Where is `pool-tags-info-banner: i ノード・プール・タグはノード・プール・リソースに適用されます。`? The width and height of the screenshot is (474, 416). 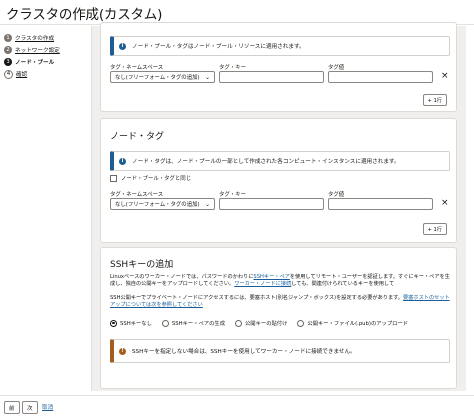
pool-tags-info-banner: i ノード・プール・タグはノード・プール・リソースに適用されます。 is located at coordinates (280, 46).